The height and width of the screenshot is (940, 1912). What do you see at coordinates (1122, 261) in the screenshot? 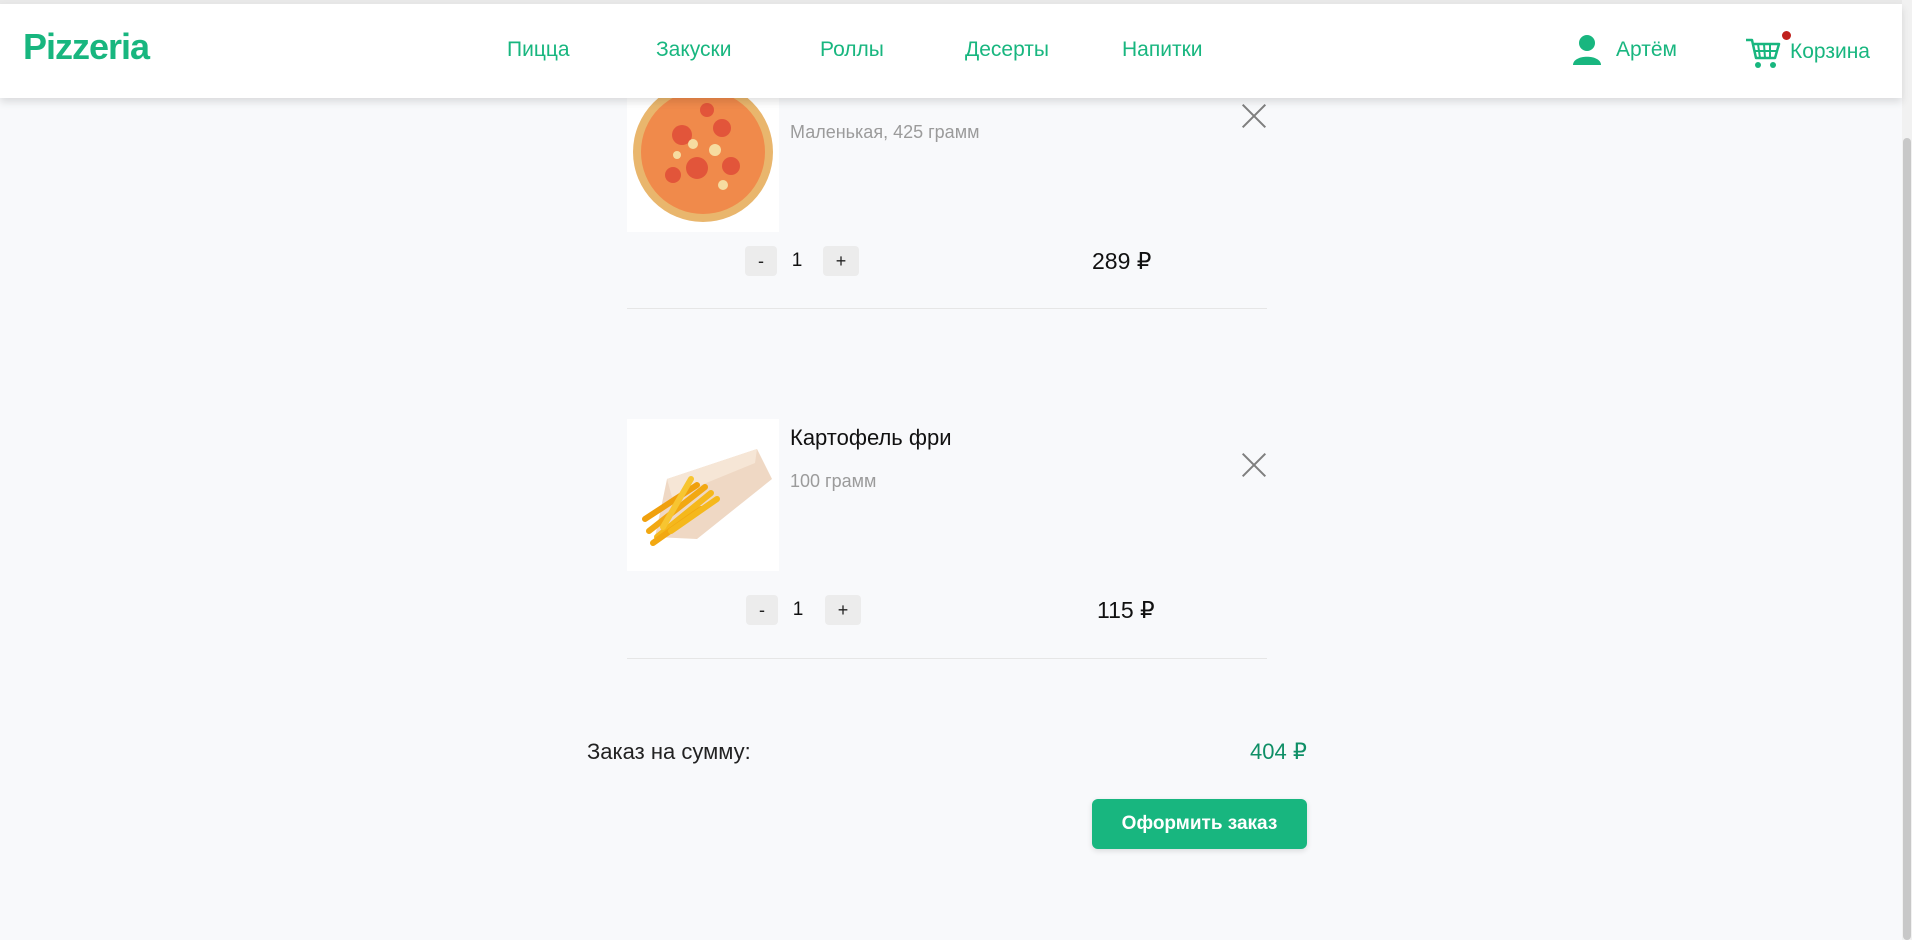
I see `item-price: 289 ₽` at bounding box center [1122, 261].